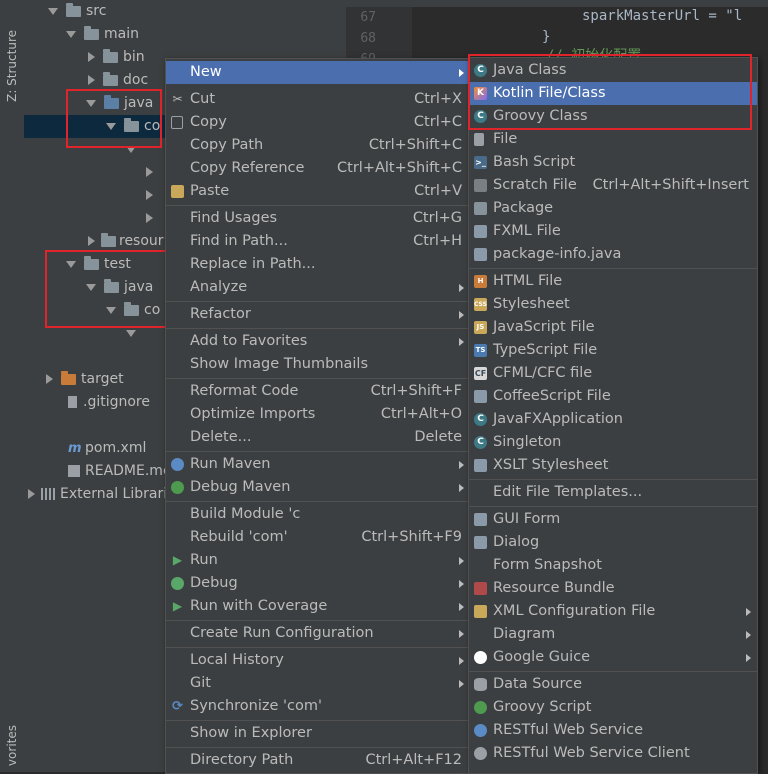 This screenshot has height=774, width=768. What do you see at coordinates (68, 377) in the screenshot?
I see `excluded-folder-icon` at bounding box center [68, 377].